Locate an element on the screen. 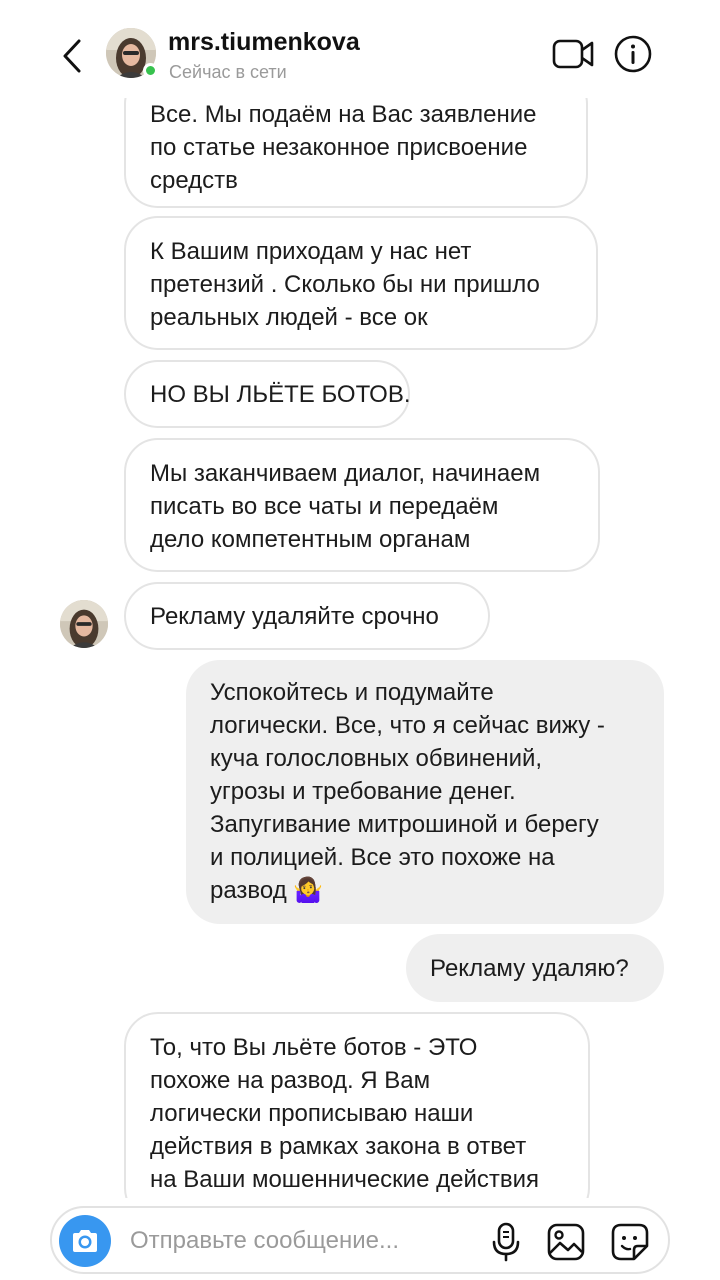  message-line: и полицией. Все это похоже на is located at coordinates (382, 857).